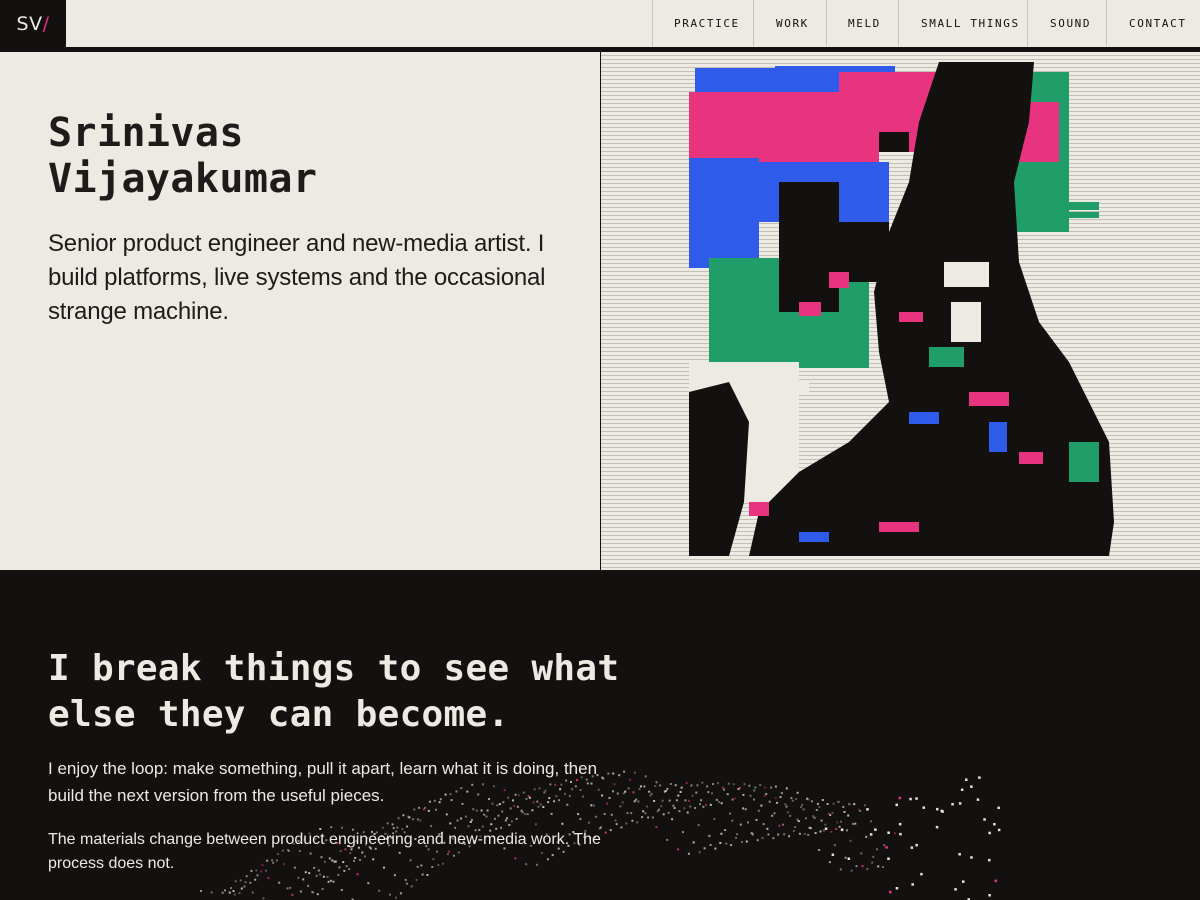 Image resolution: width=1200 pixels, height=900 pixels. Describe the element at coordinates (789, 23) in the screenshot. I see `nav-item-work: WORK` at that location.